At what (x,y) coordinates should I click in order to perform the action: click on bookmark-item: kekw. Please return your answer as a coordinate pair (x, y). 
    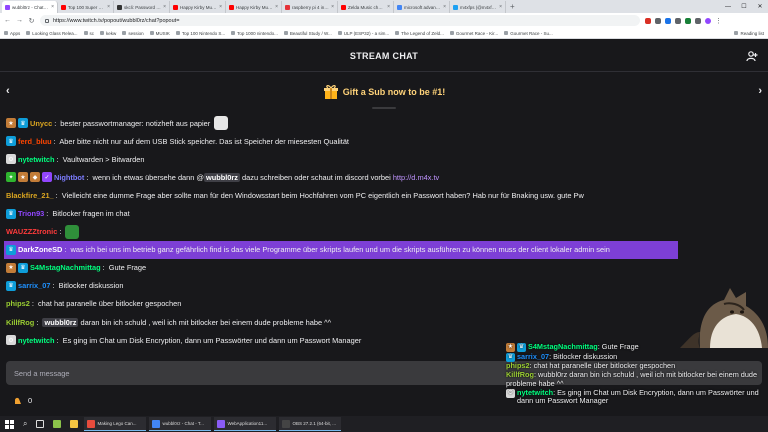
    Looking at the image, I should click on (108, 33).